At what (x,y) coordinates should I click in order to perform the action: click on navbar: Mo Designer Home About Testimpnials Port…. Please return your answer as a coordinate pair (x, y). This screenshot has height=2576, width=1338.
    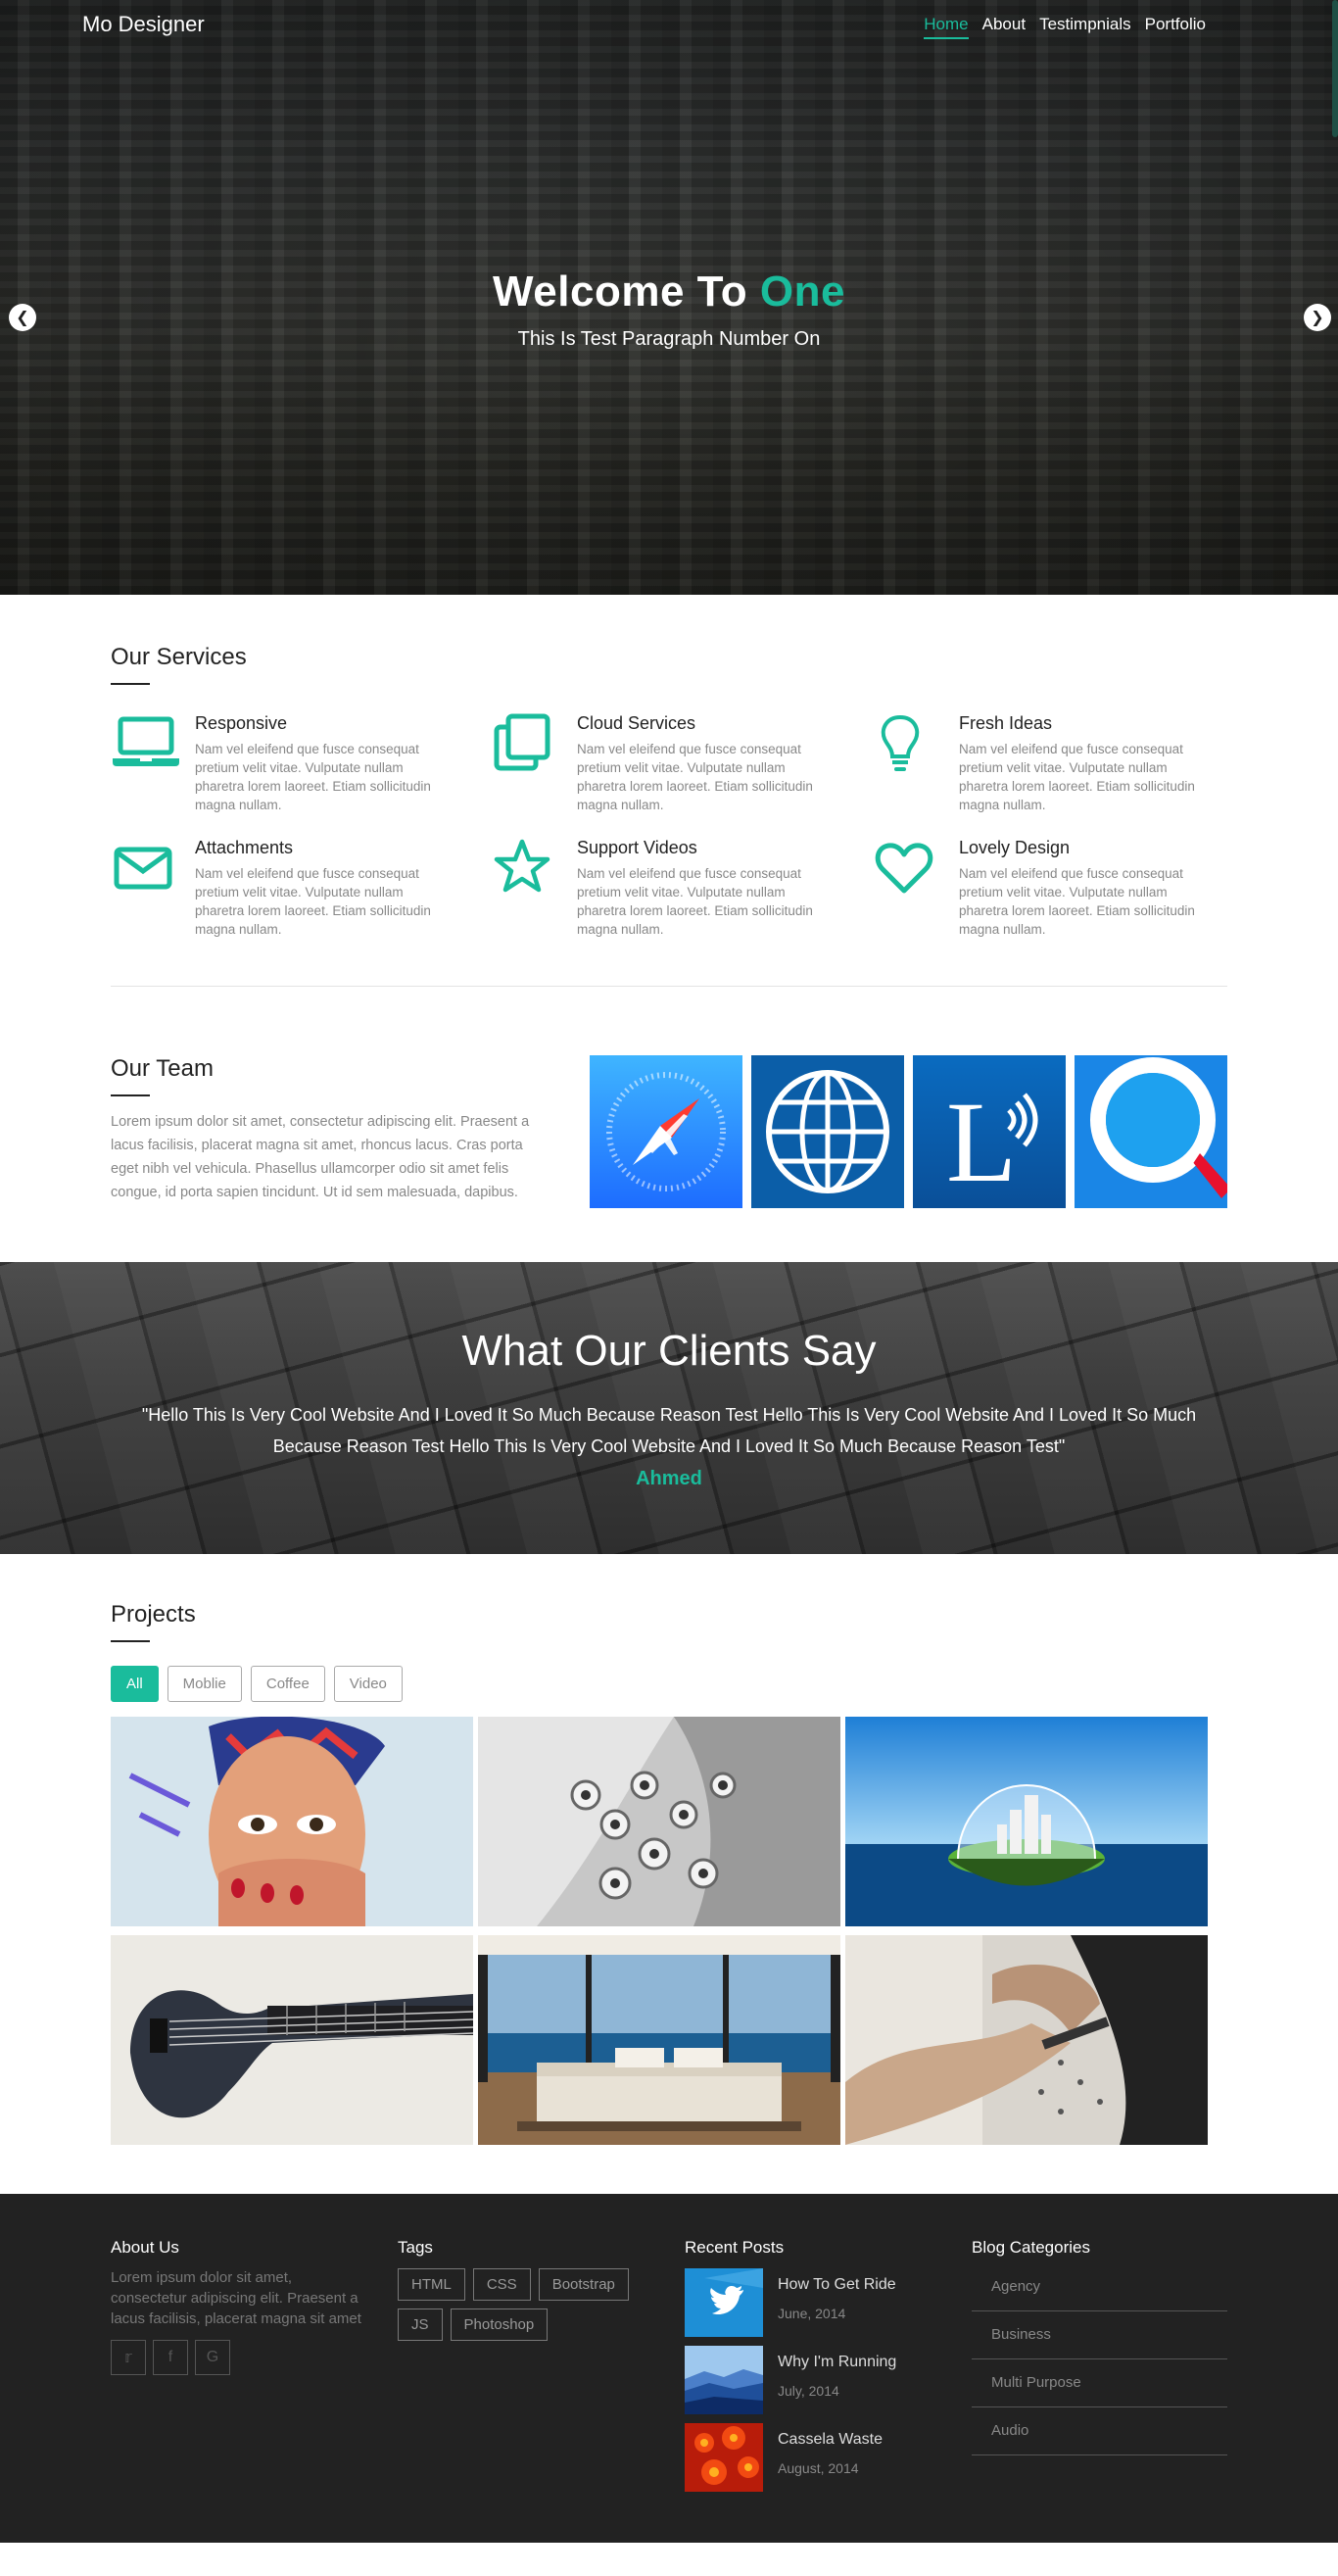
    Looking at the image, I should click on (669, 24).